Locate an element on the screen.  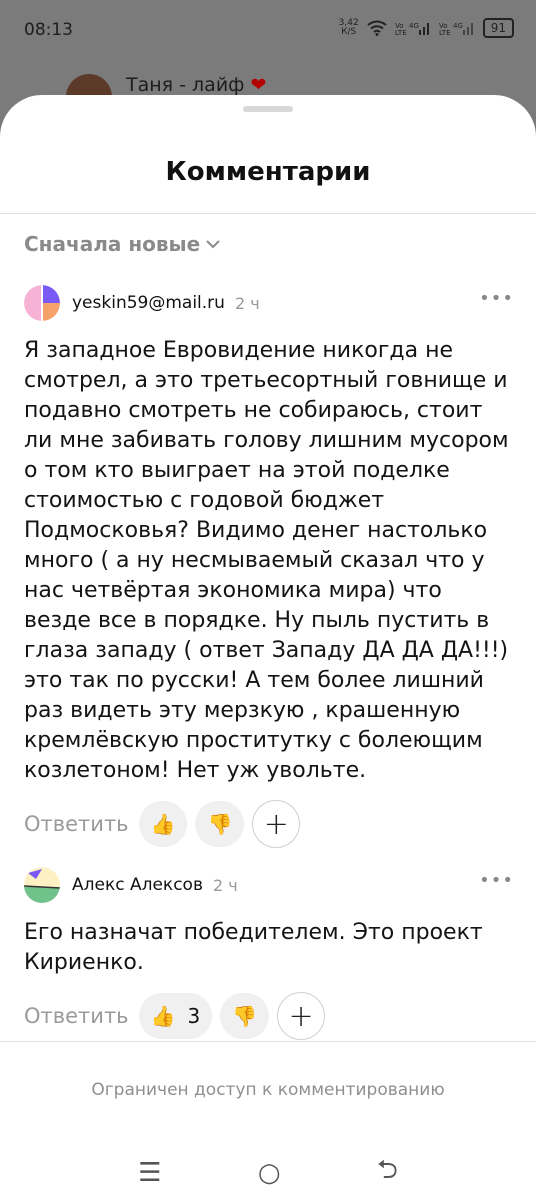
footer-divider is located at coordinates (268, 1041).